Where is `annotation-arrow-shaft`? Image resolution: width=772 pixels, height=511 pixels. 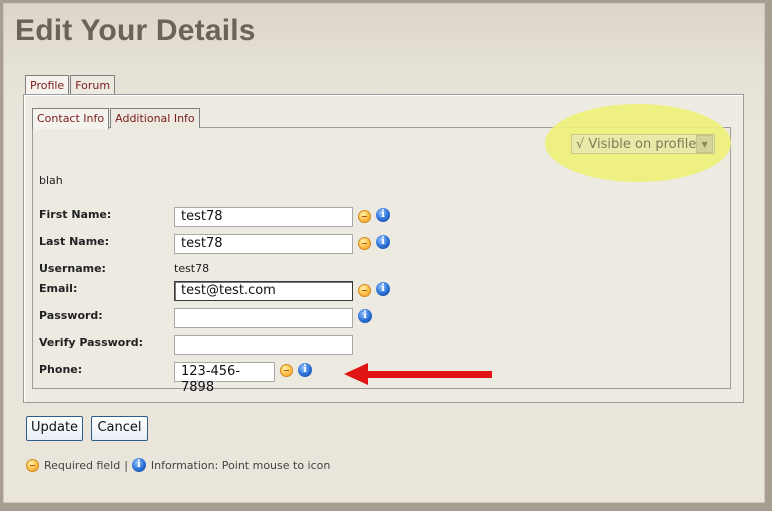 annotation-arrow-shaft is located at coordinates (428, 374).